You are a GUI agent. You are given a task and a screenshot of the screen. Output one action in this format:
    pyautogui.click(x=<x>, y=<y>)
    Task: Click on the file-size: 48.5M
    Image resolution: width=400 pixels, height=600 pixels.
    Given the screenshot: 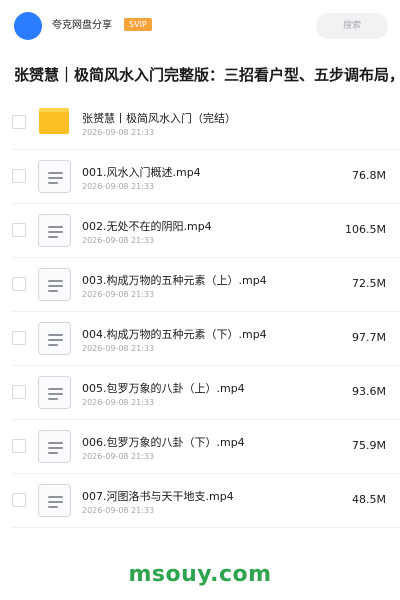 What is the action you would take?
    pyautogui.click(x=369, y=499)
    